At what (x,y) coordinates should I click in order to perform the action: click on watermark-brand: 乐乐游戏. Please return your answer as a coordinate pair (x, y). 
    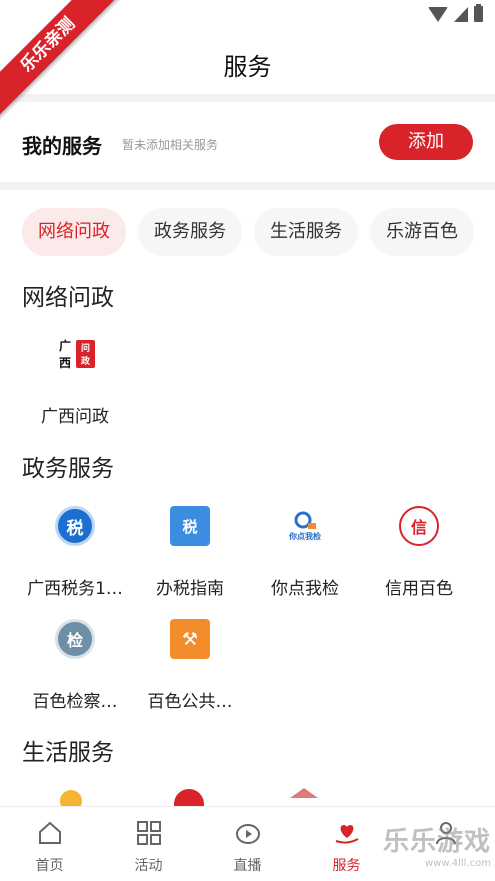
    Looking at the image, I should click on (436, 842).